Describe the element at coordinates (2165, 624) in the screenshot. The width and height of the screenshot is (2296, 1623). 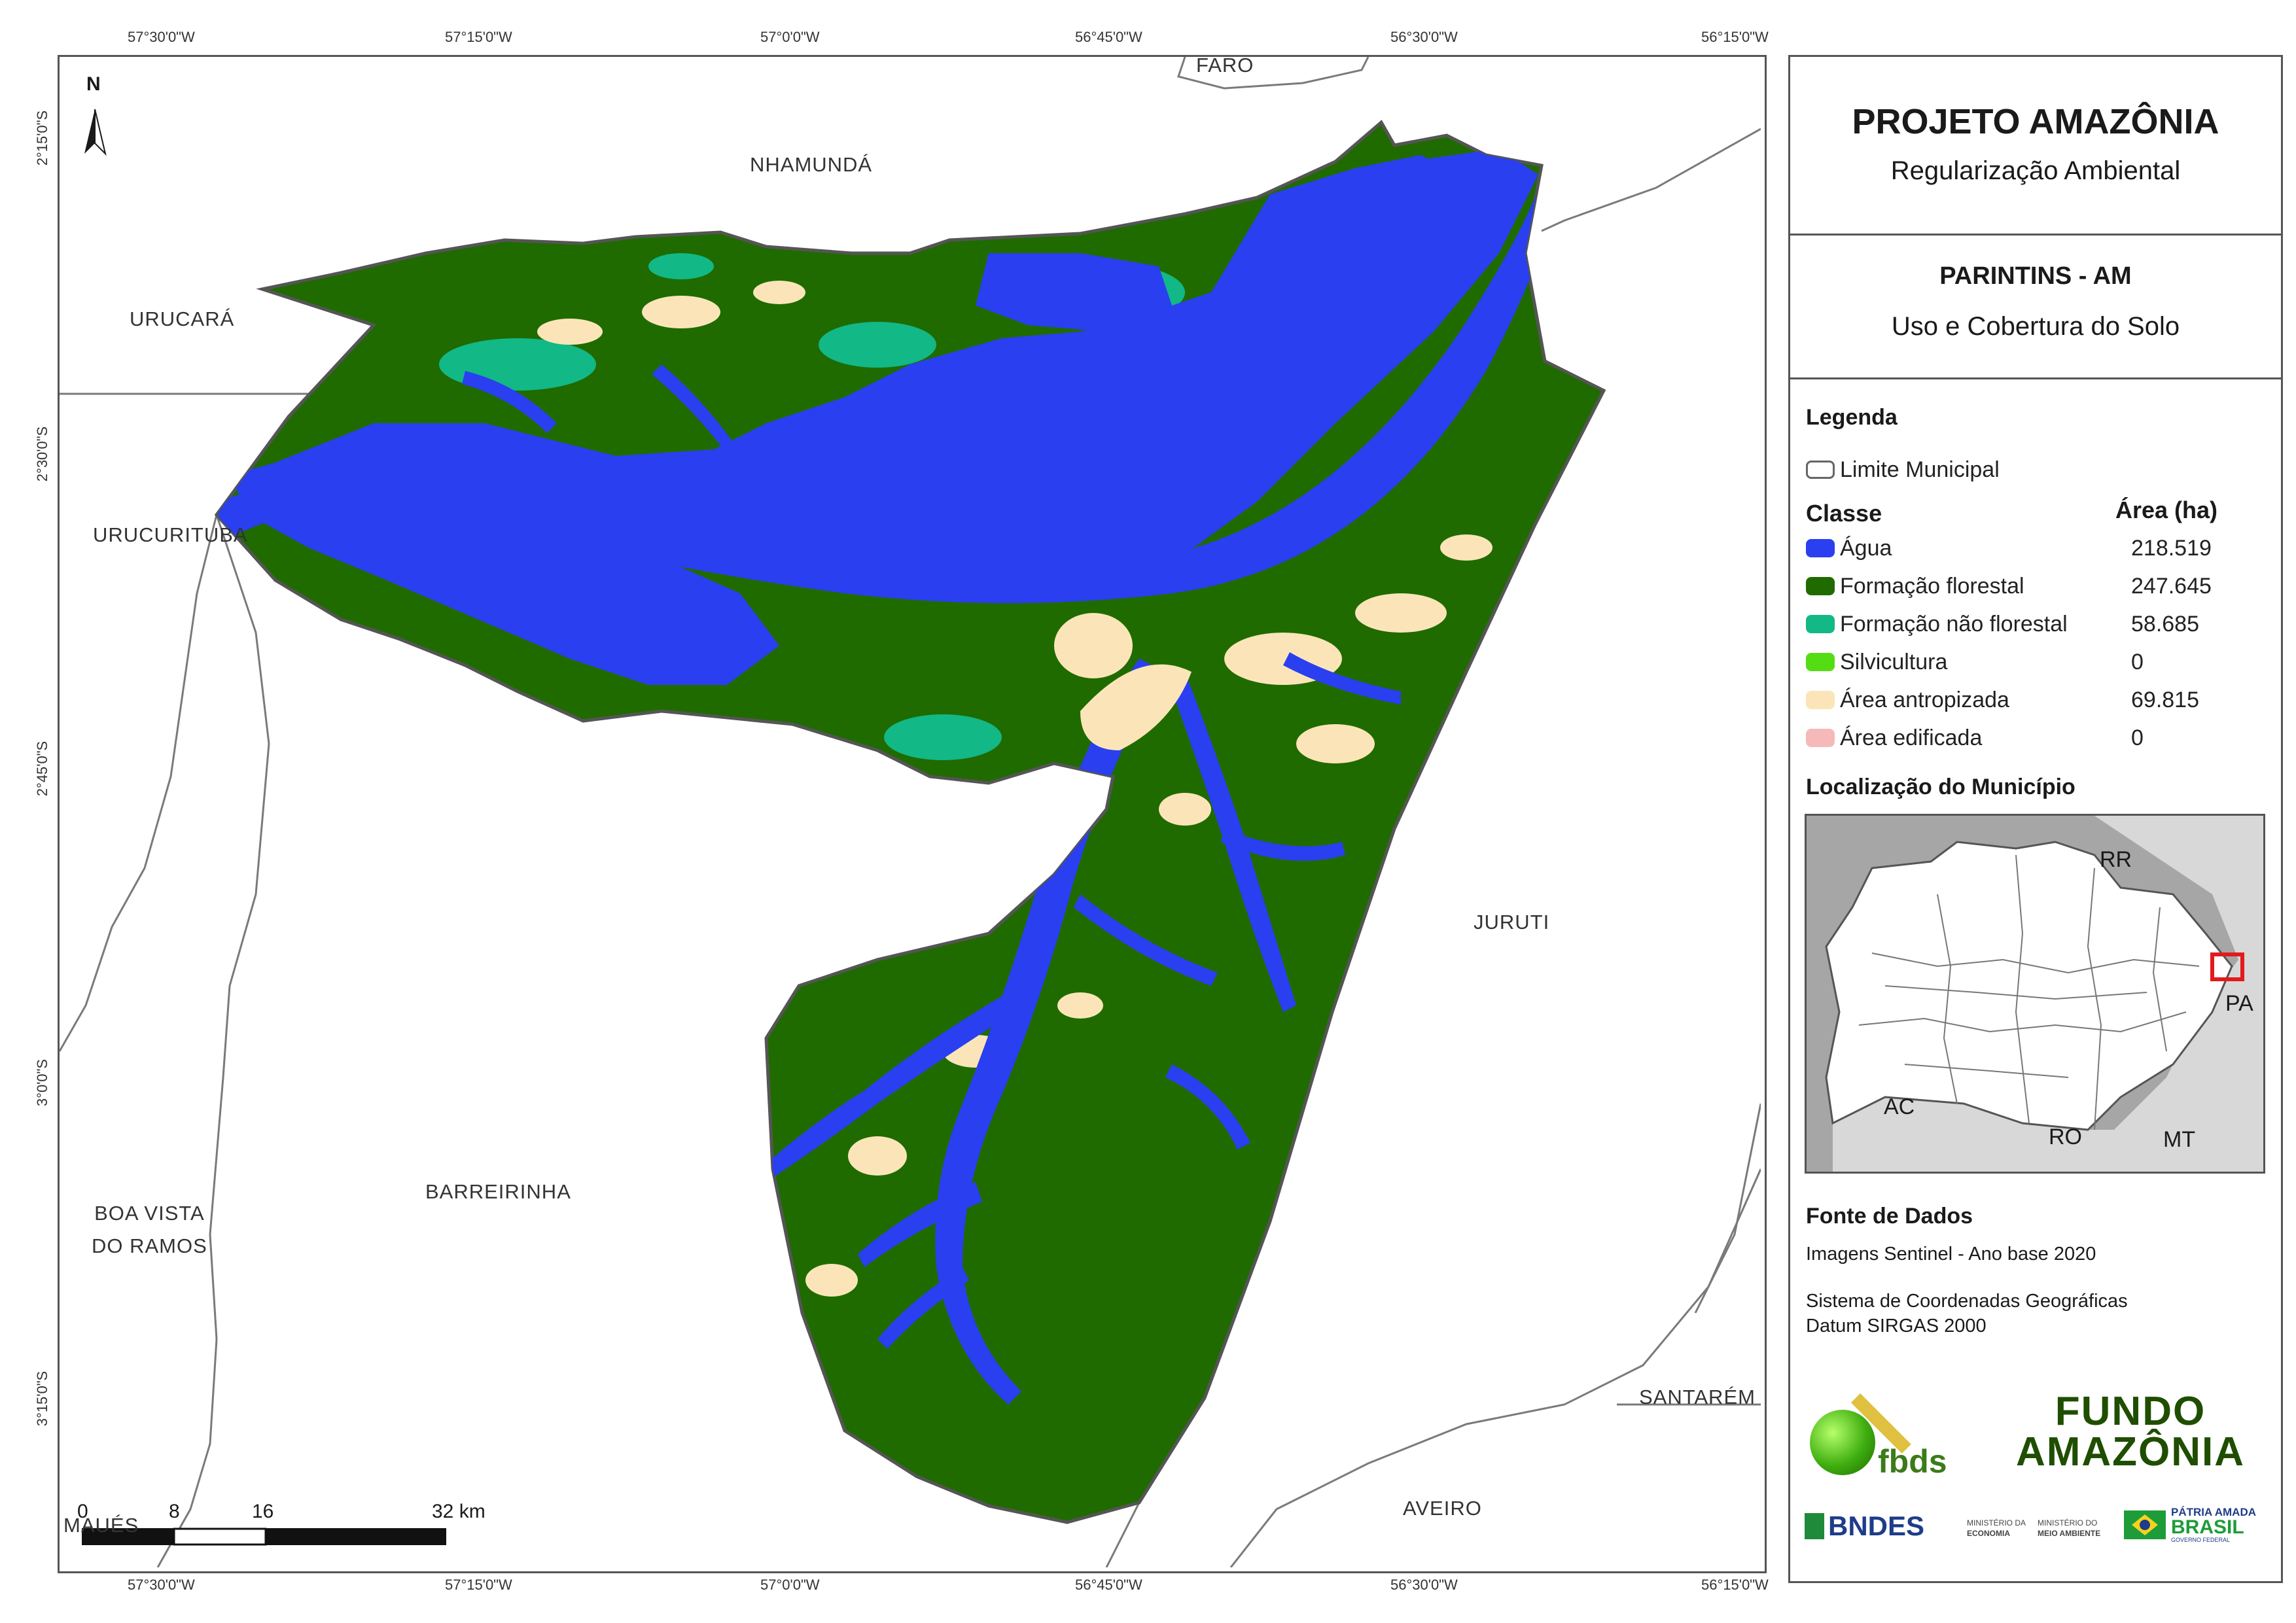
I see `class-value: 58.685` at that location.